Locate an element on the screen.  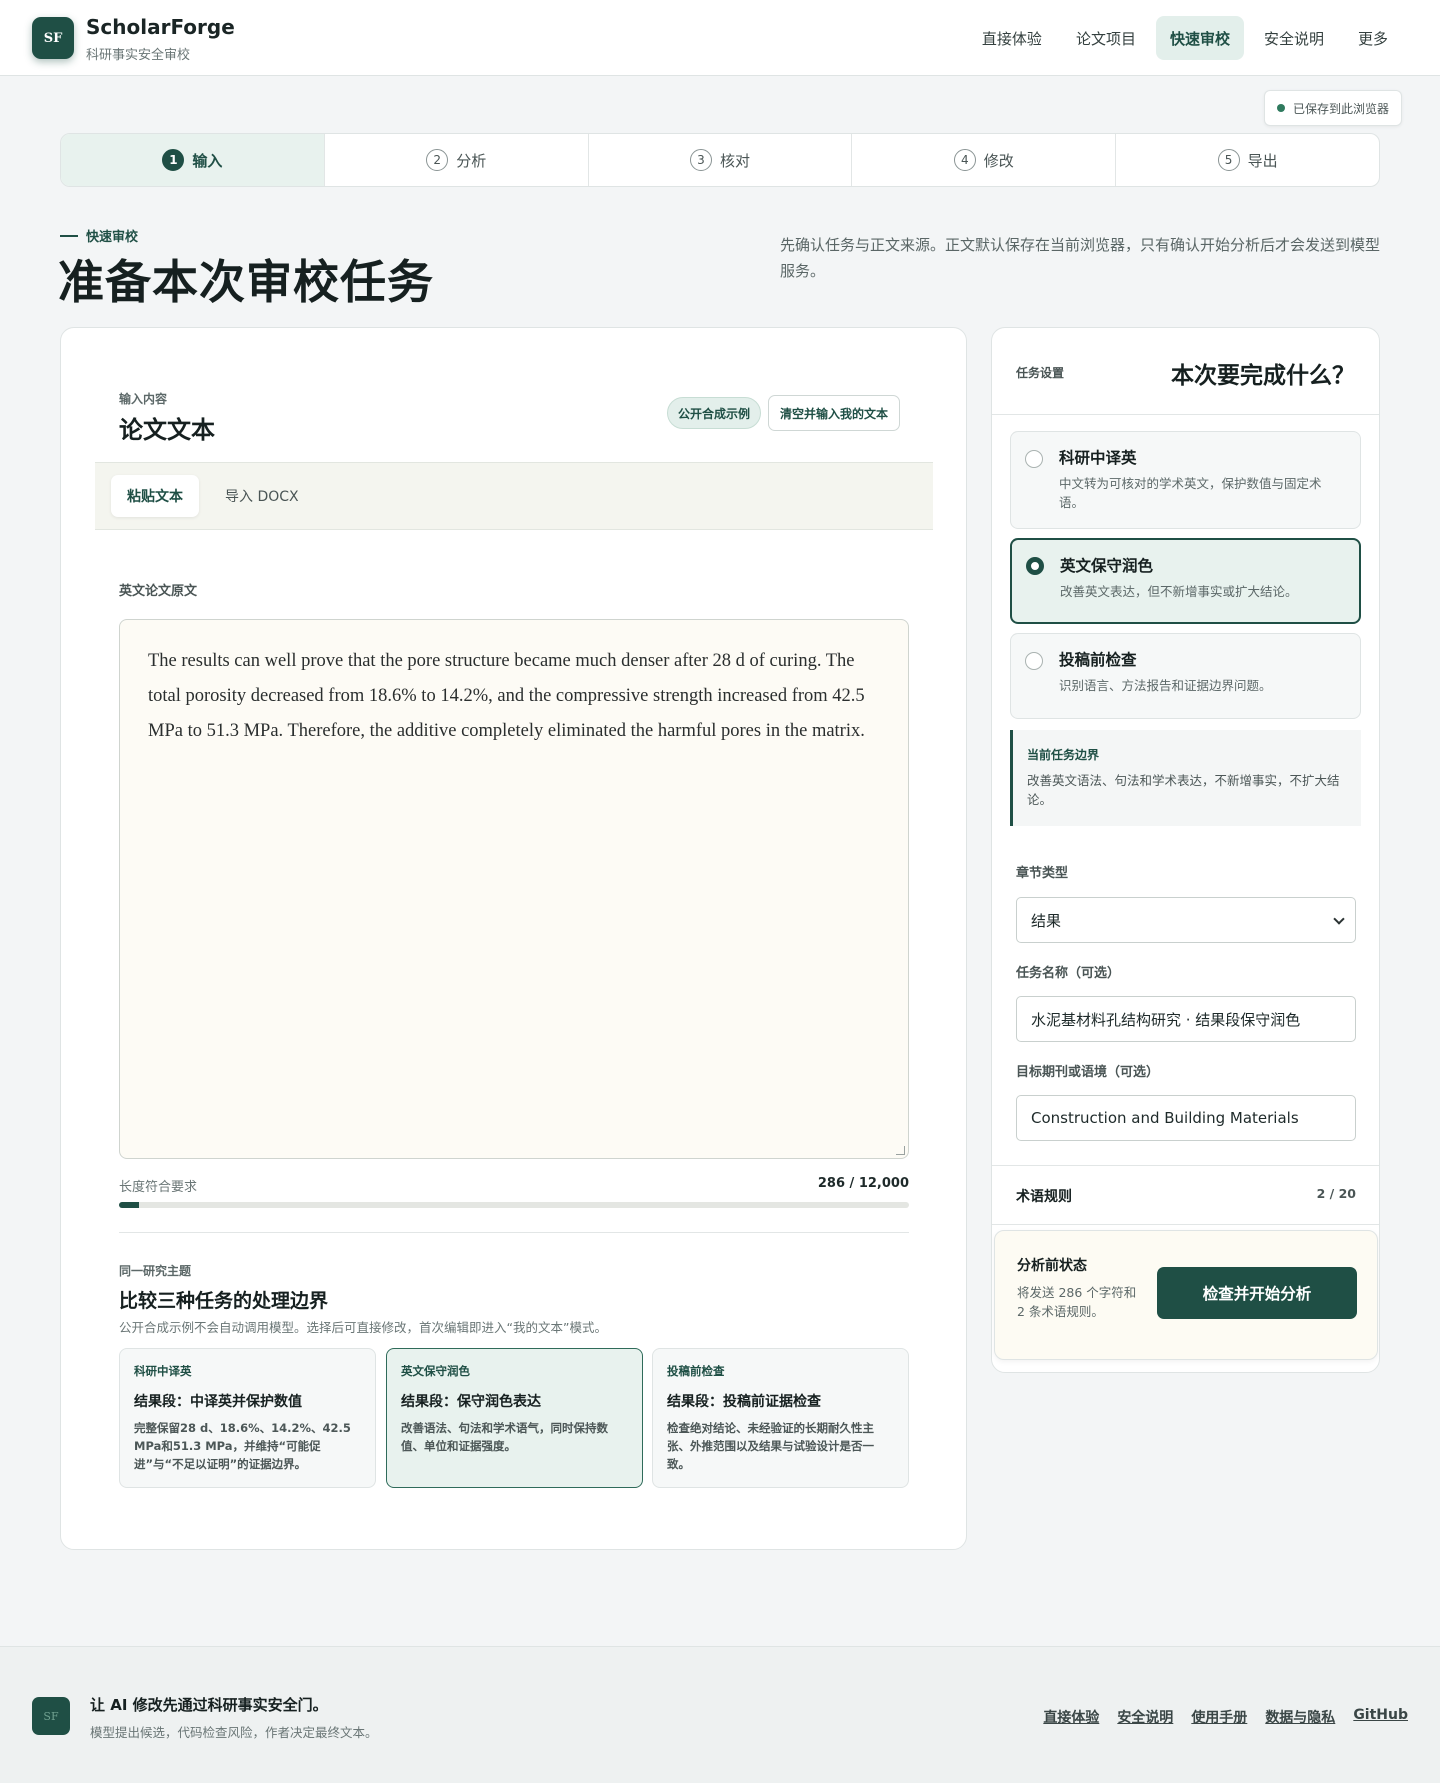
page-title: 准备本次审校任务 is located at coordinates (246, 282).